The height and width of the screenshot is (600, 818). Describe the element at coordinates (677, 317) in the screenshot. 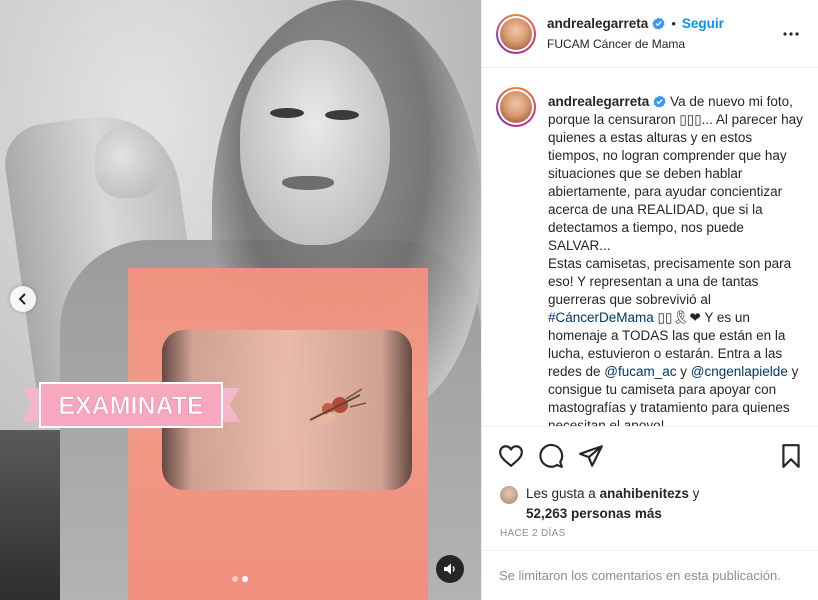

I see `caption-emoji: ▯▯🎗❤` at that location.